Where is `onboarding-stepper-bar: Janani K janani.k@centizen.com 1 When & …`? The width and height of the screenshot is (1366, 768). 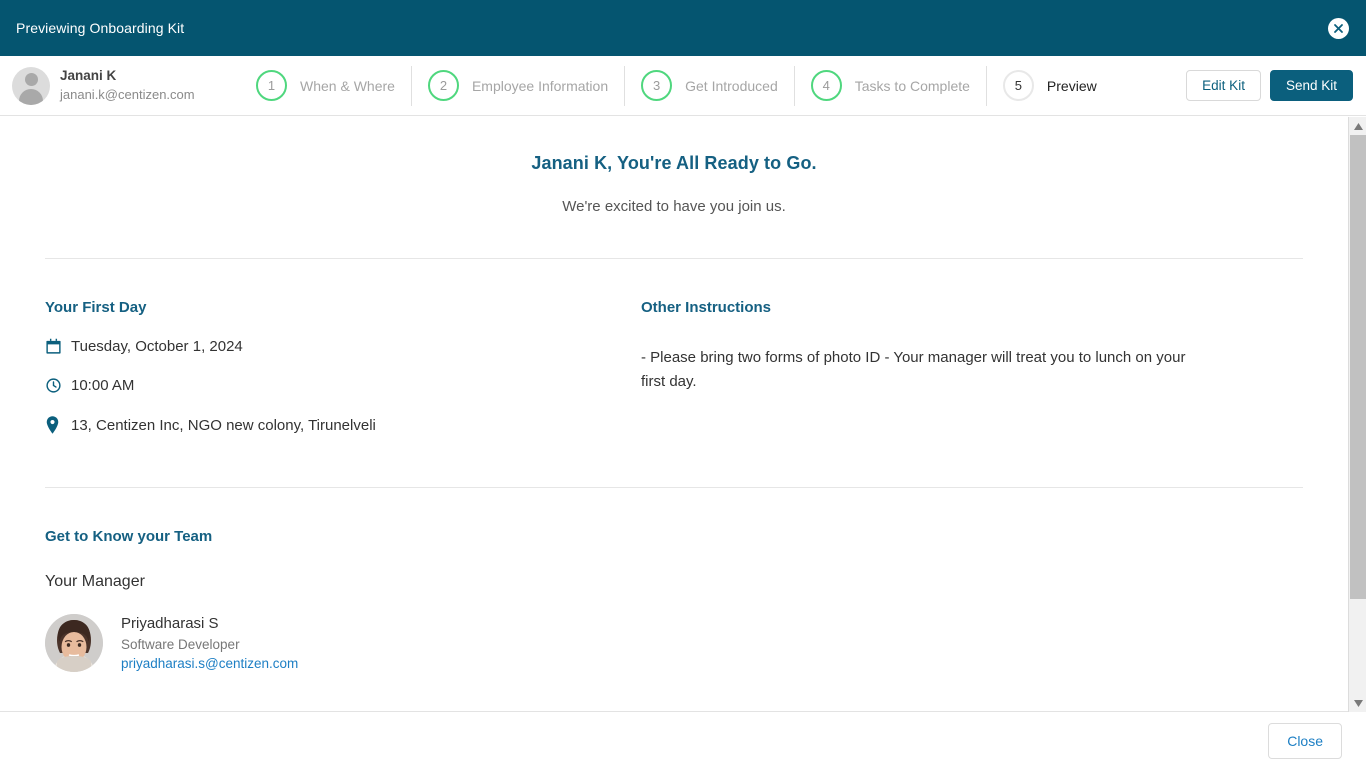
onboarding-stepper-bar: Janani K janani.k@centizen.com 1 When & … is located at coordinates (683, 86).